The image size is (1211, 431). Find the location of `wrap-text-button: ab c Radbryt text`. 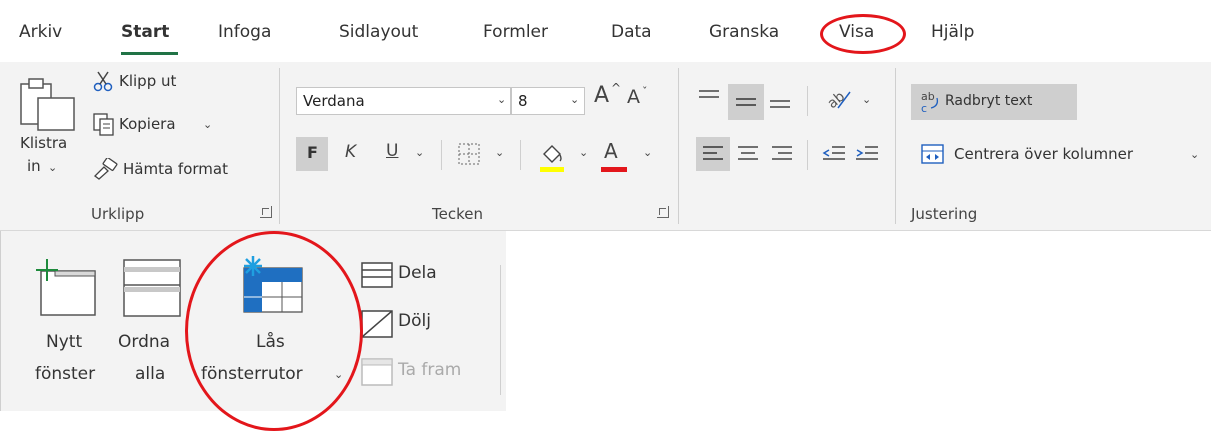

wrap-text-button: ab c Radbryt text is located at coordinates (994, 102).